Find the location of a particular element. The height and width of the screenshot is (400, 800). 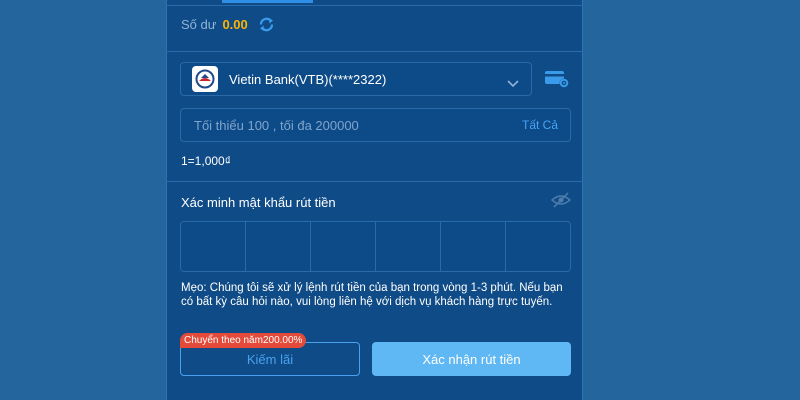

bank-logo-icon is located at coordinates (205, 79).